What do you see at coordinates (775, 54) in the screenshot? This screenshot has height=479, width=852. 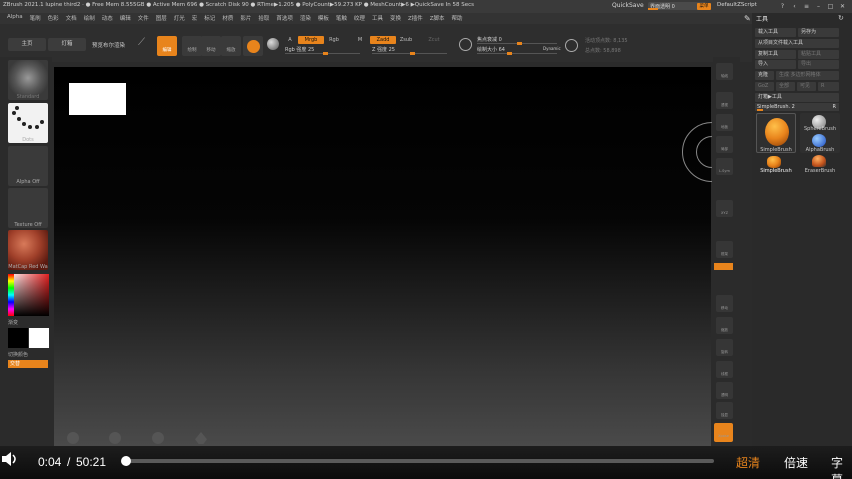 I see `copy-tool-button: 复制工具` at bounding box center [775, 54].